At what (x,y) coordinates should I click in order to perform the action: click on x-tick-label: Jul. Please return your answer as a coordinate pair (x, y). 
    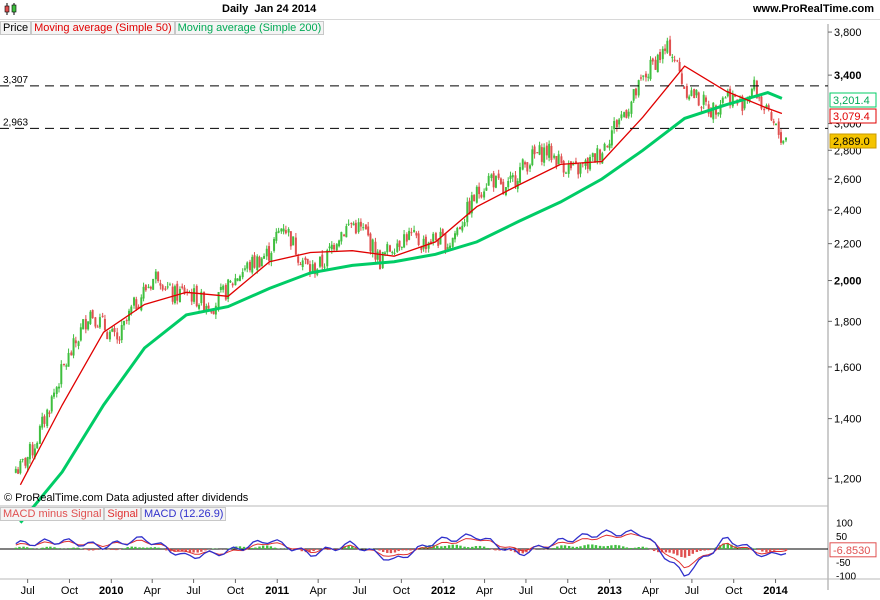
    Looking at the image, I should click on (526, 591).